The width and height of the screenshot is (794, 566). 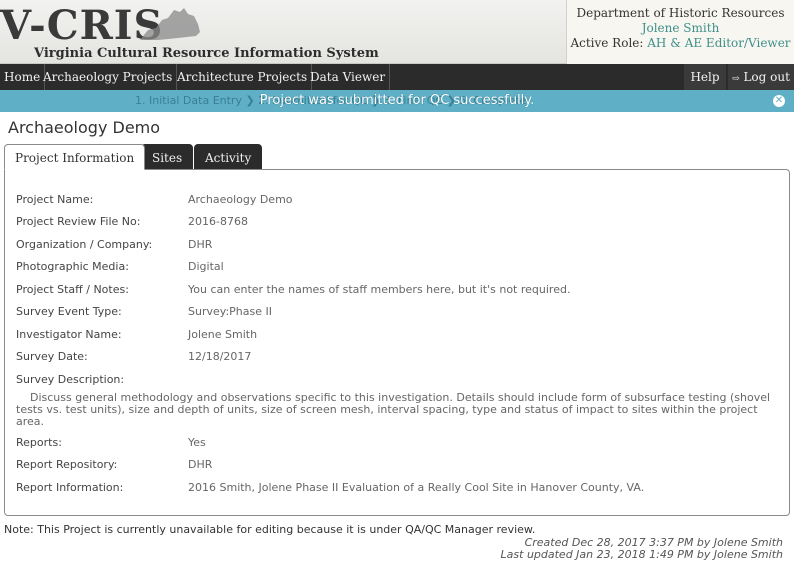 What do you see at coordinates (84, 244) in the screenshot?
I see `field-label: Organization / Company:` at bounding box center [84, 244].